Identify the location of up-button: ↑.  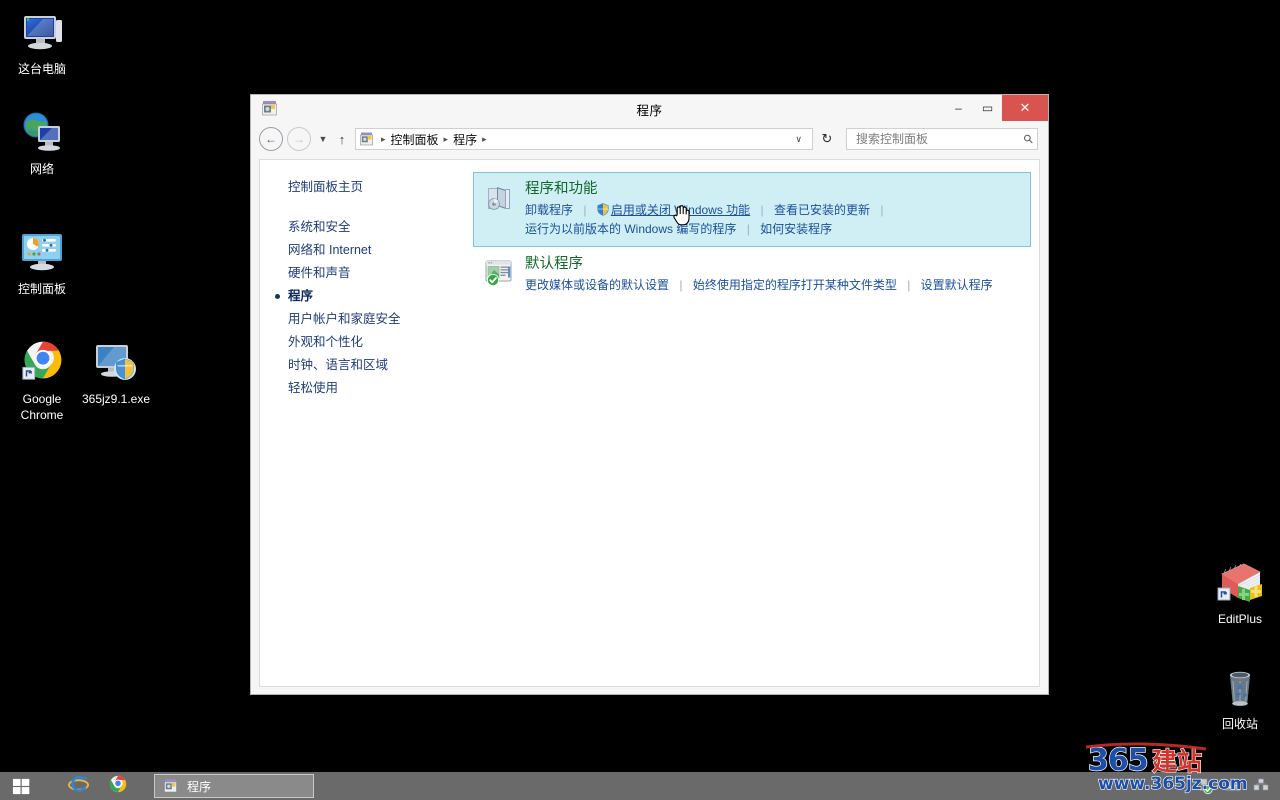
(342, 139).